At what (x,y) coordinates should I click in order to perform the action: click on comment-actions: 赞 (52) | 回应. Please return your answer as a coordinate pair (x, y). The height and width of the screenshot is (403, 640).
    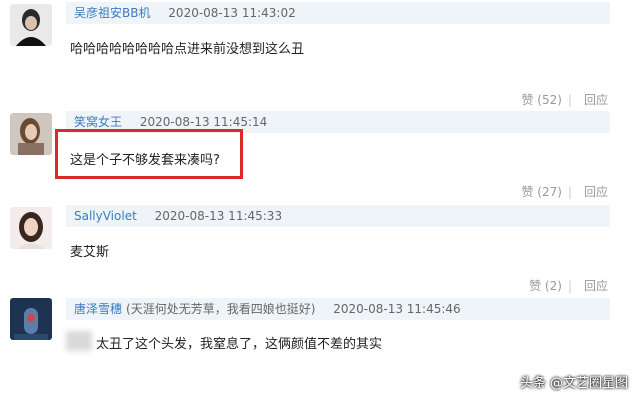
    Looking at the image, I should click on (561, 99).